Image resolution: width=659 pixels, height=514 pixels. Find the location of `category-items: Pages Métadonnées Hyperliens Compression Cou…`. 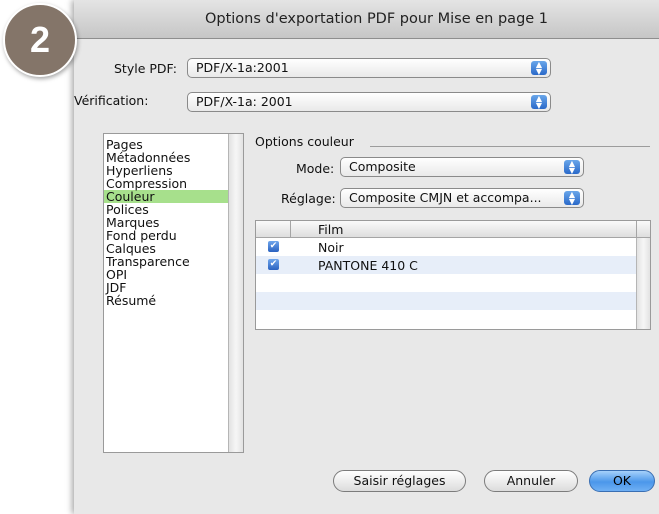

category-items: Pages Métadonnées Hyperliens Compression Cou… is located at coordinates (166, 222).